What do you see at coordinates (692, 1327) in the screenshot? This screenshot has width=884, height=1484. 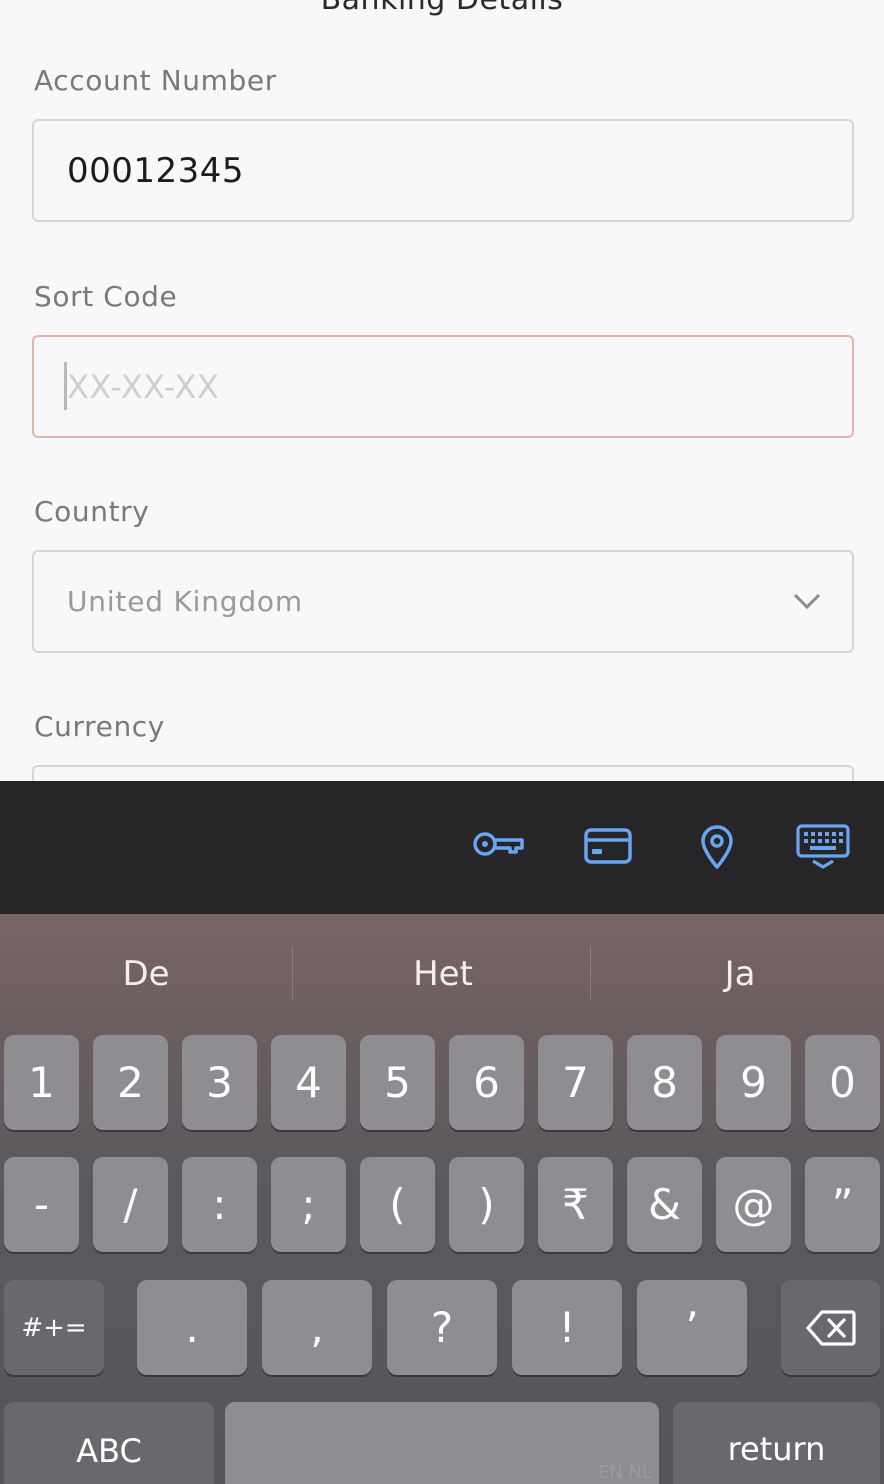 I see `key-apostrophe: ’` at bounding box center [692, 1327].